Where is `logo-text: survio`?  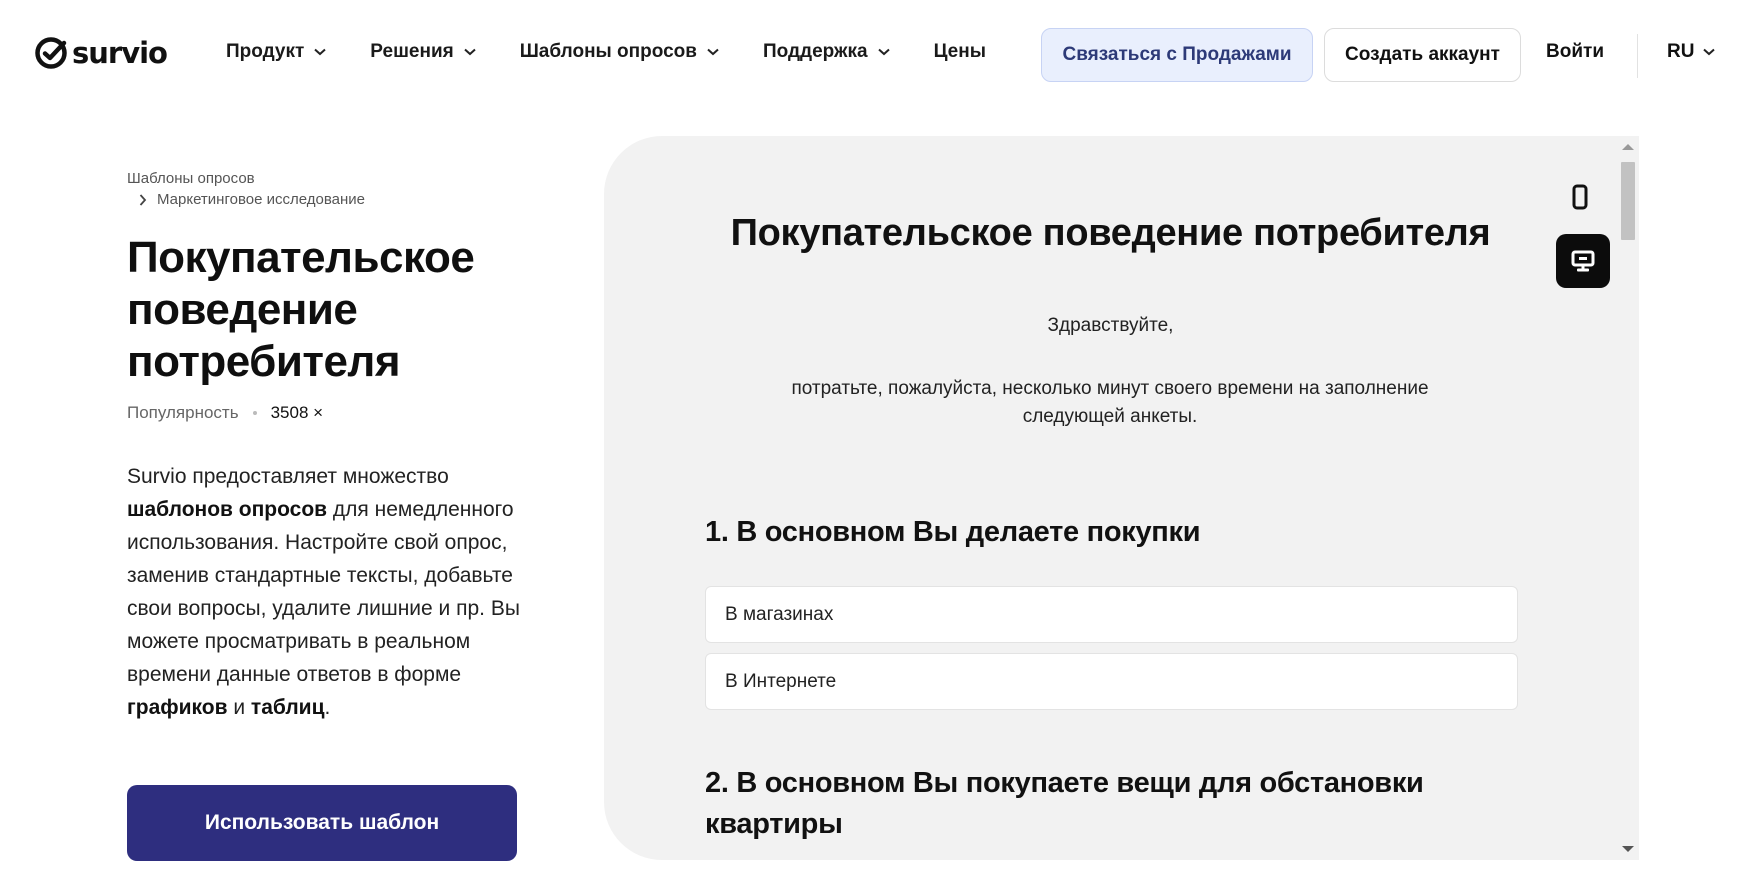
logo-text: survio is located at coordinates (120, 53).